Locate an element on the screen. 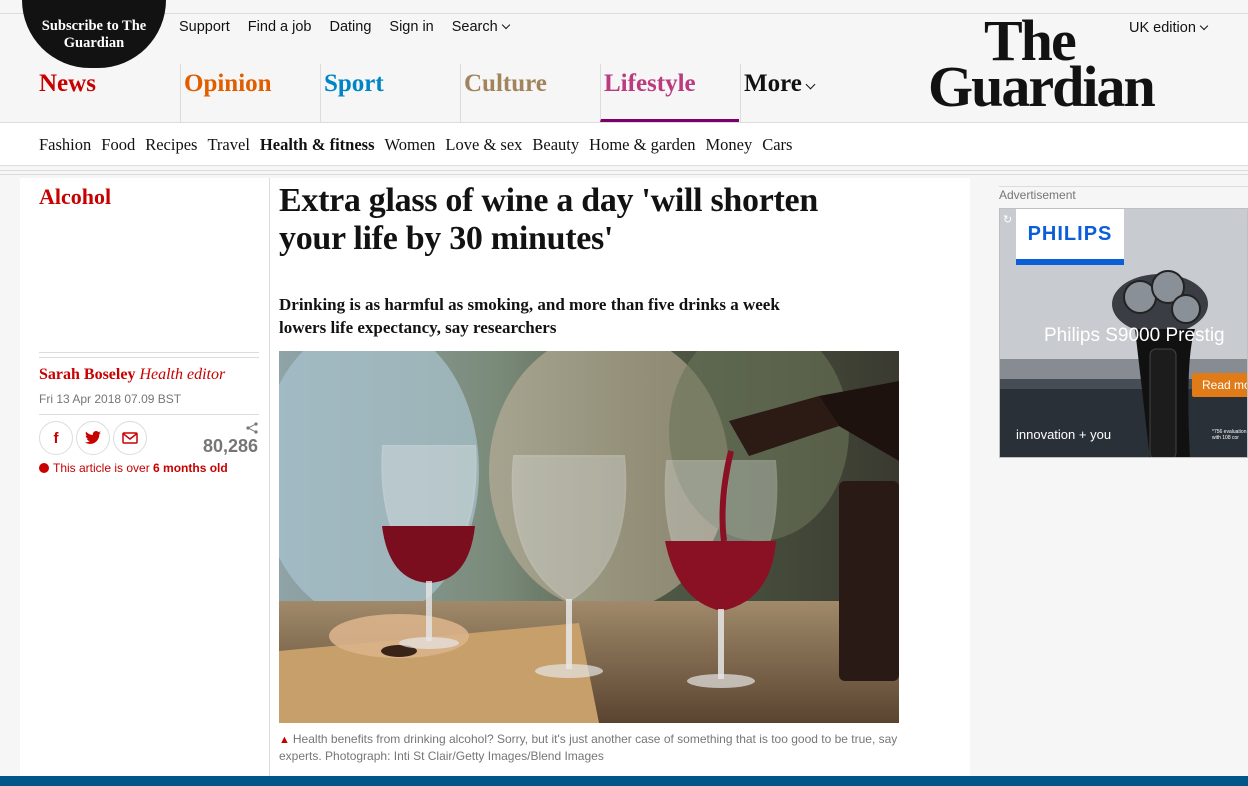 The width and height of the screenshot is (1248, 786). facebook-icon: f is located at coordinates (56, 438).